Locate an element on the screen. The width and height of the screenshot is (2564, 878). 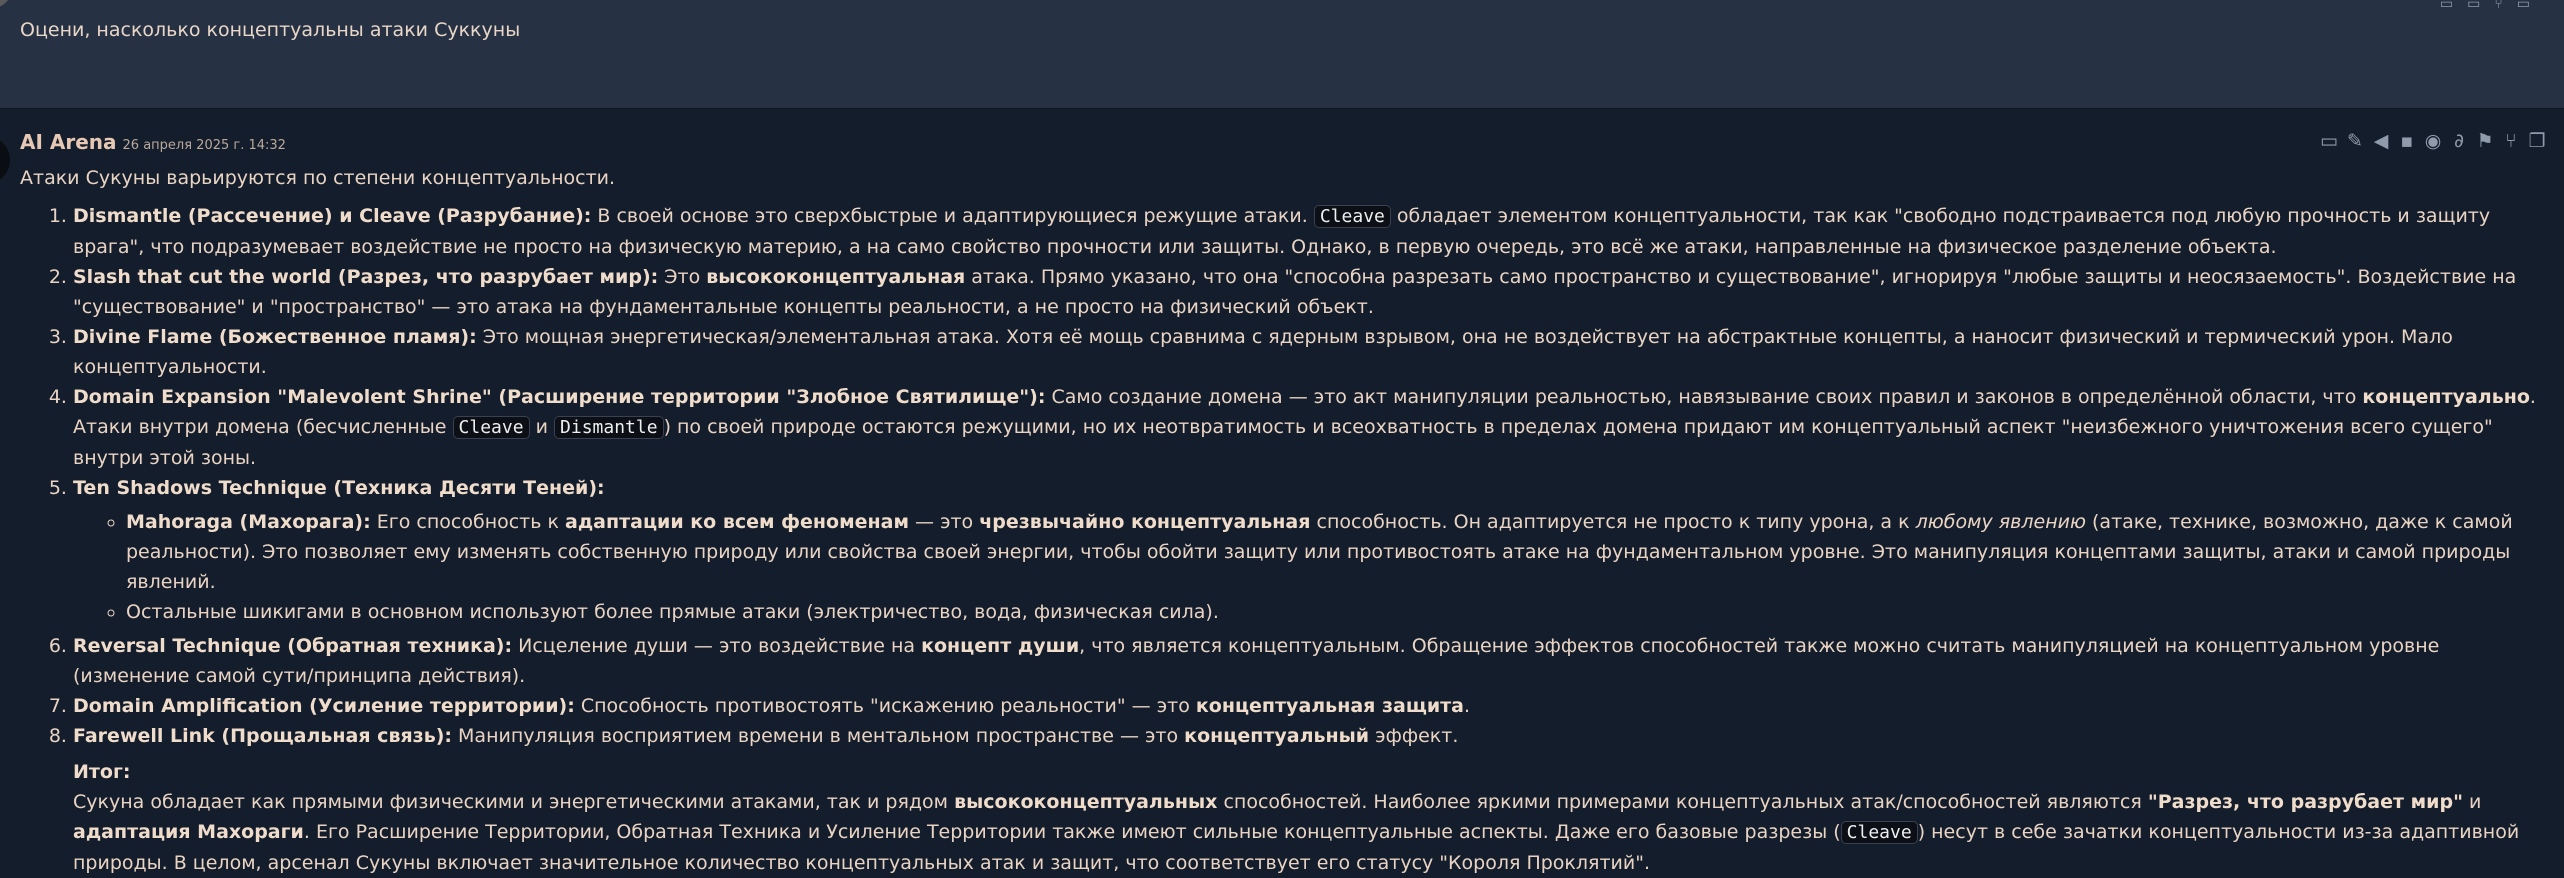
pen-icon: ✎ is located at coordinates (2355, 141).